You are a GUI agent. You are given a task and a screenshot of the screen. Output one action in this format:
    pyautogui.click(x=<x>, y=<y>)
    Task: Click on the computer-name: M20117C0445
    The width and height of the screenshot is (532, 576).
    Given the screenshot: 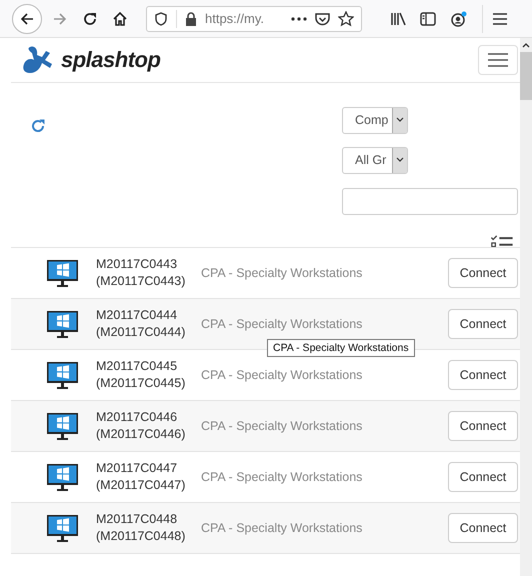 What is the action you would take?
    pyautogui.click(x=137, y=366)
    